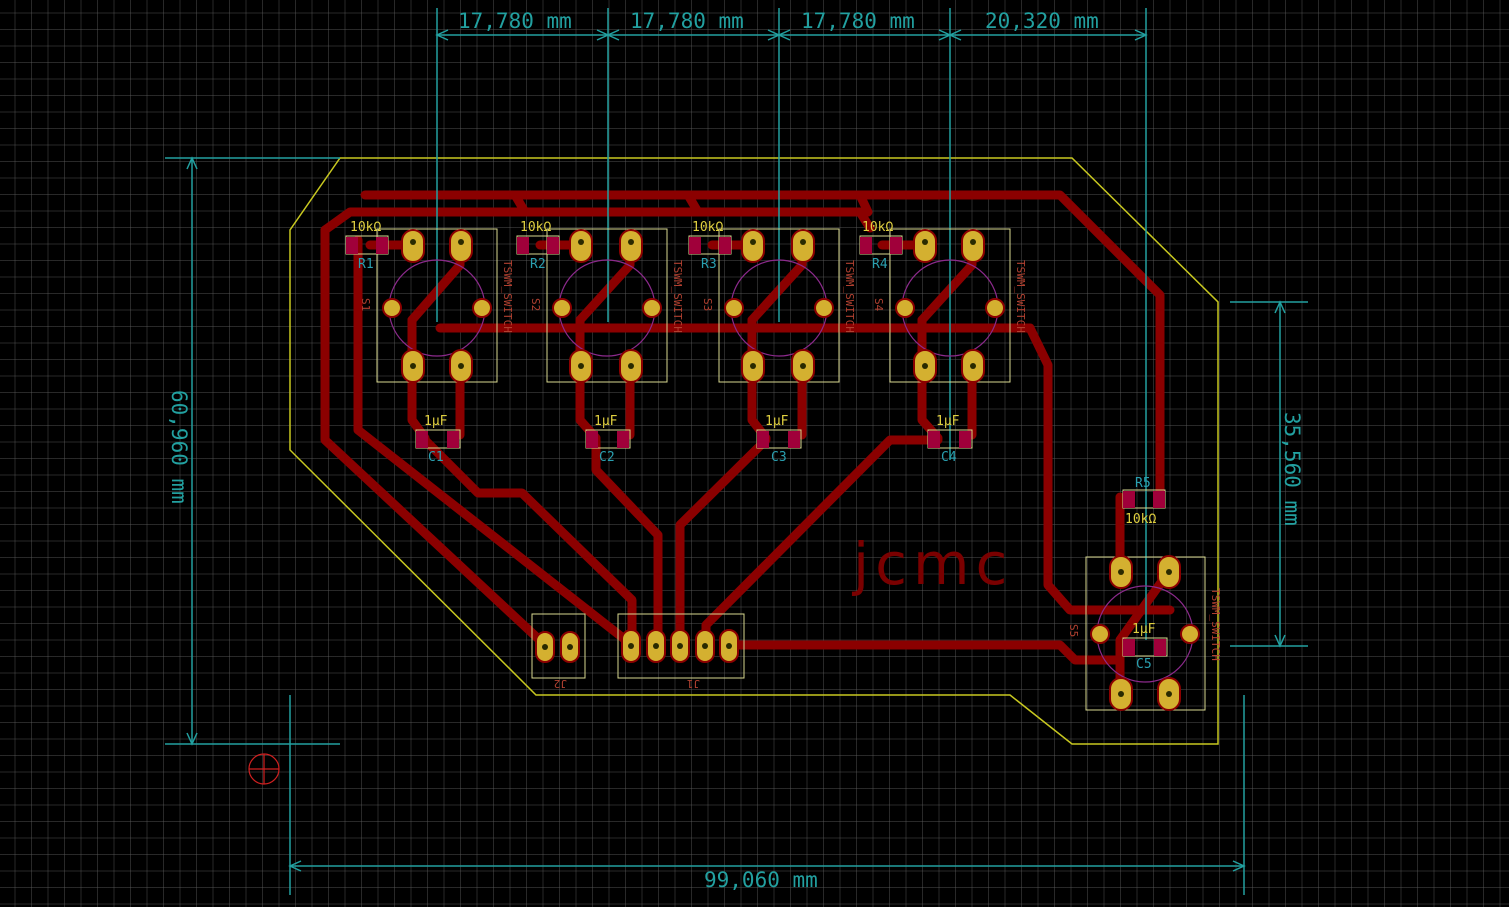 The height and width of the screenshot is (907, 1509). Describe the element at coordinates (878, 305) in the screenshot. I see `switch-s4-ref: S4` at that location.